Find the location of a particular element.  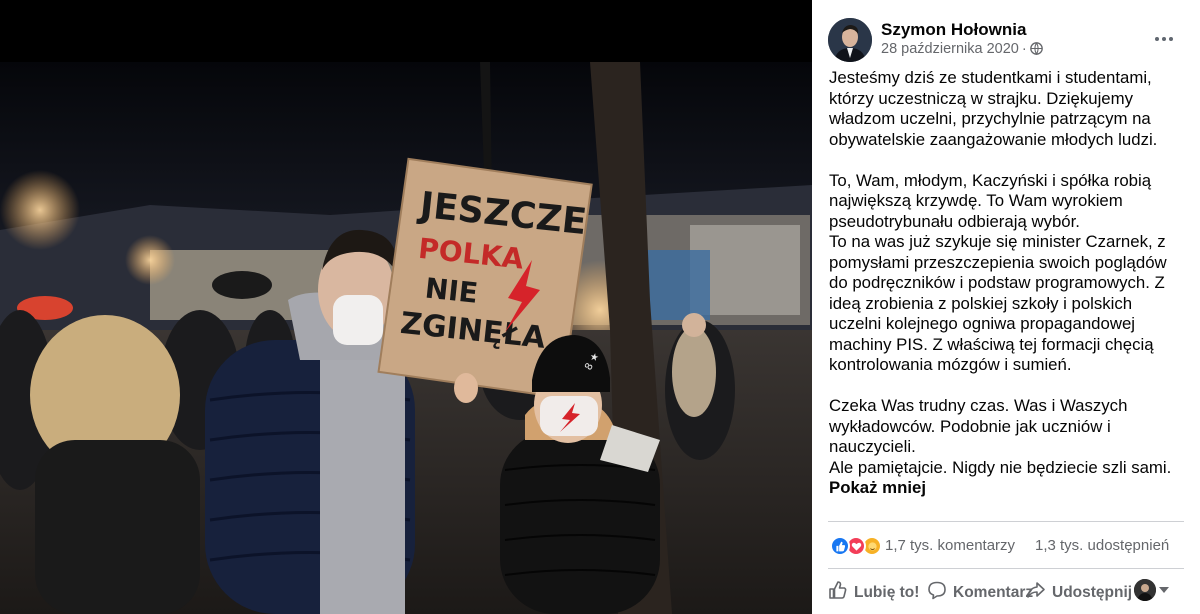

share-label: Udostępnij is located at coordinates (1092, 592).